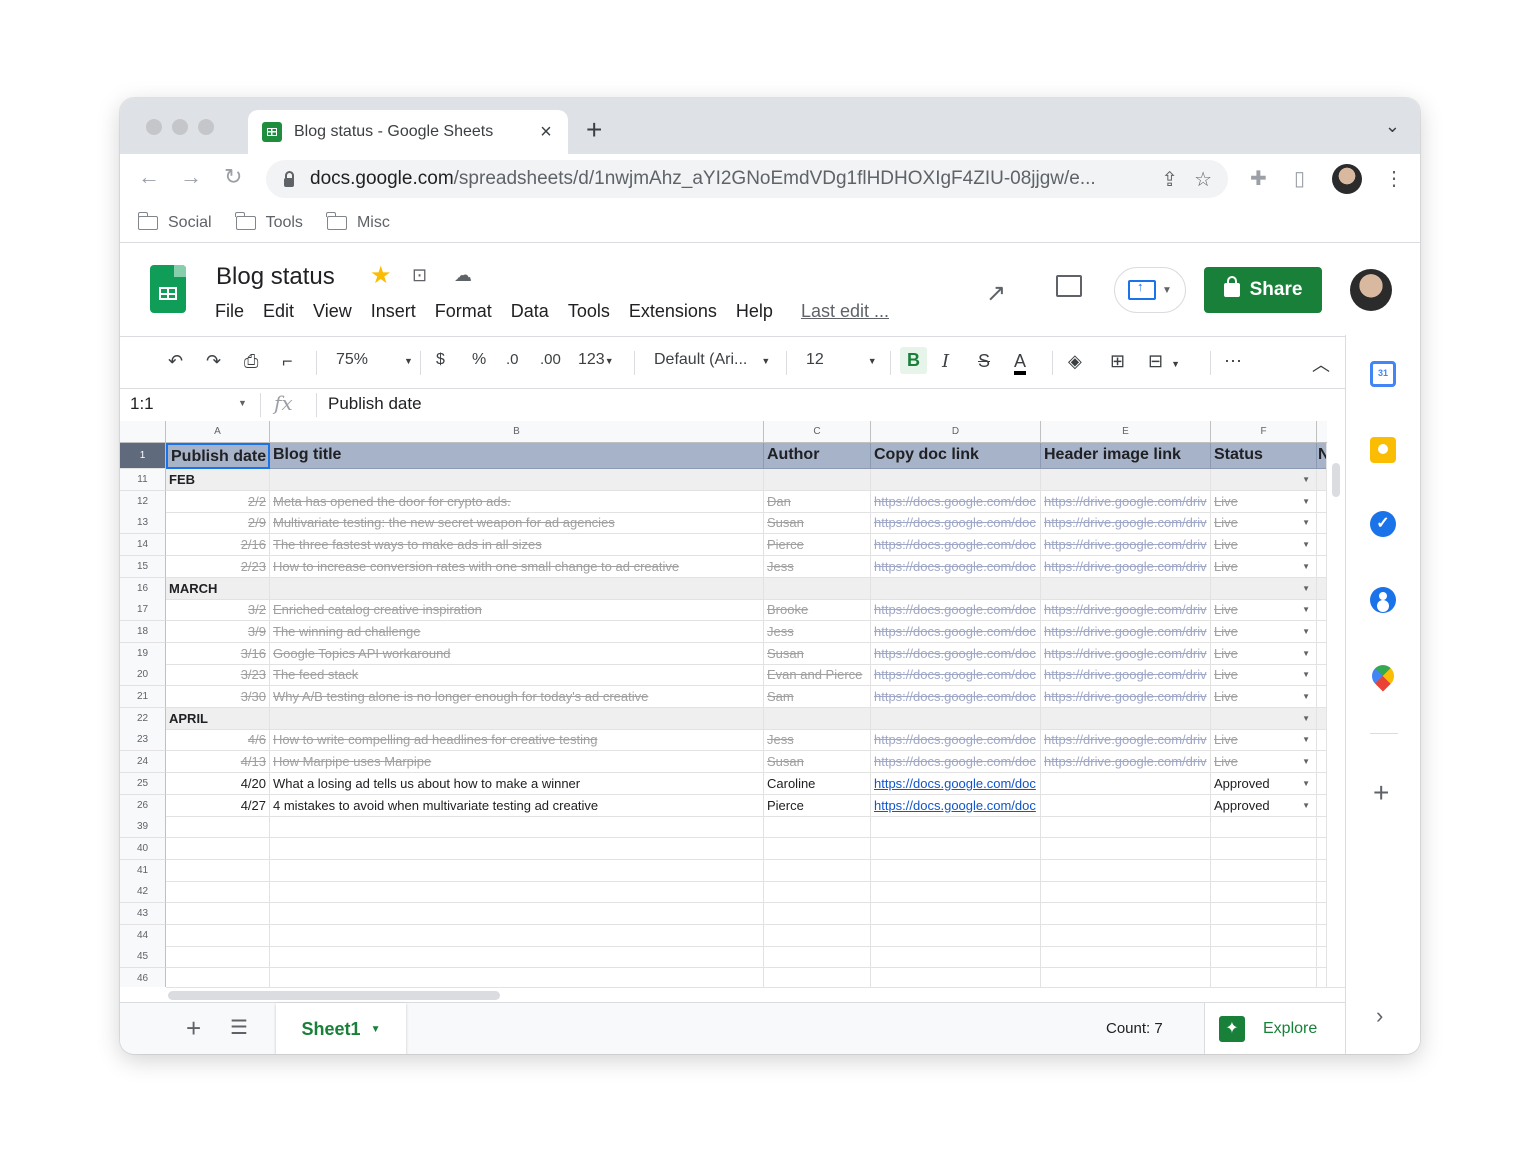  What do you see at coordinates (174, 222) in the screenshot?
I see `bookmark-social: Social` at bounding box center [174, 222].